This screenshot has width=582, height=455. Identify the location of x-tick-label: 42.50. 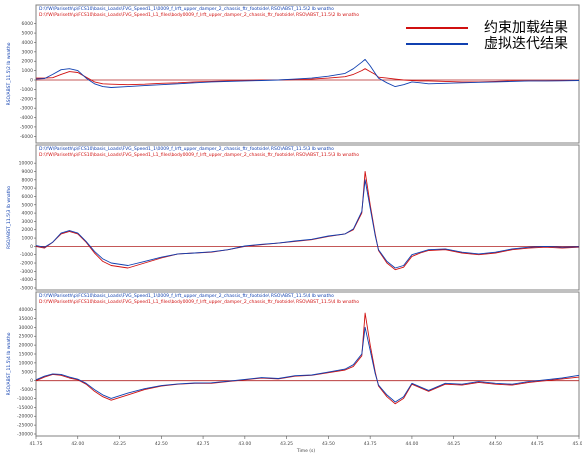
(161, 444).